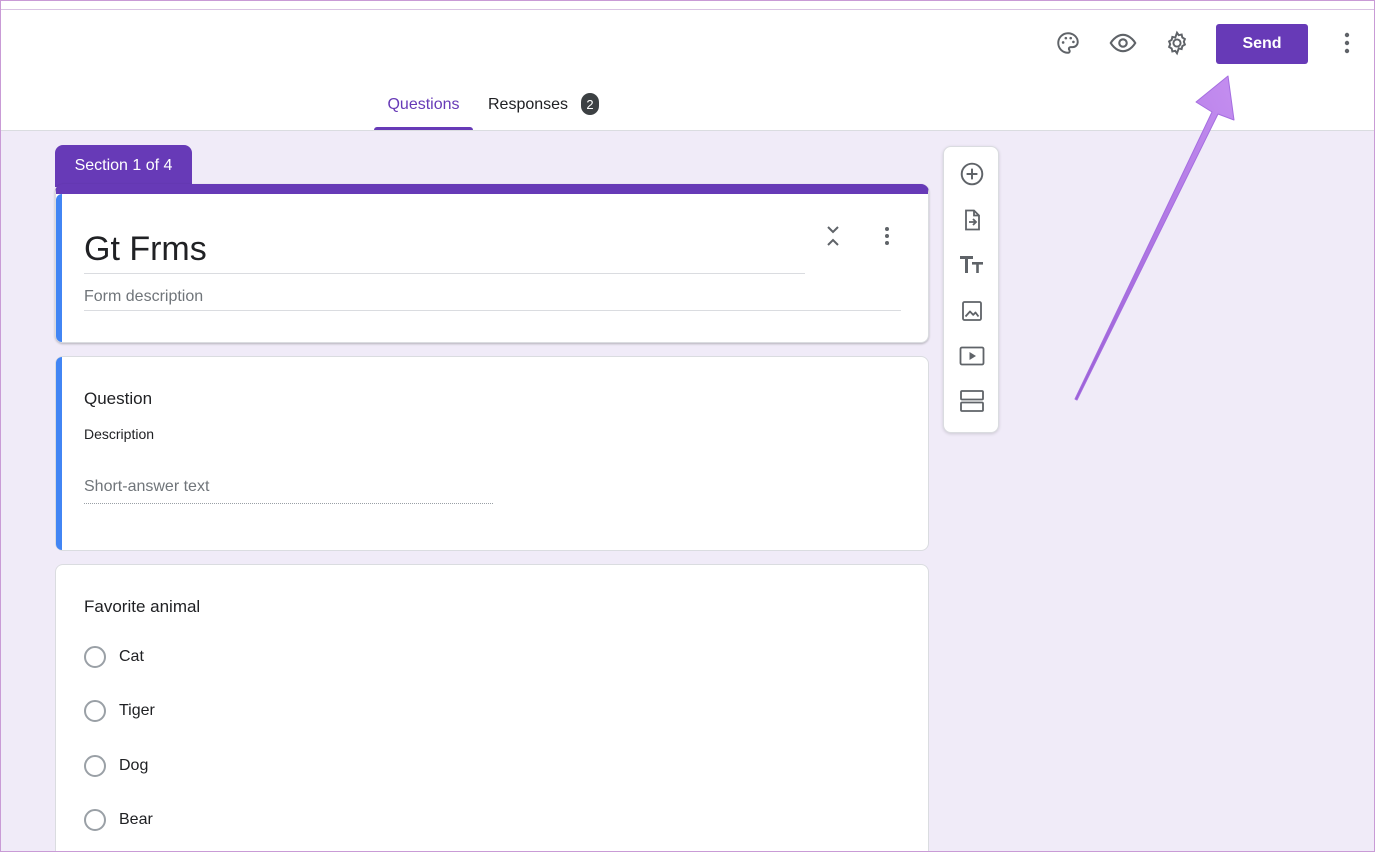 This screenshot has height=852, width=1375. What do you see at coordinates (492, 263) in the screenshot?
I see `form-title-card: Gt Frms Form description` at bounding box center [492, 263].